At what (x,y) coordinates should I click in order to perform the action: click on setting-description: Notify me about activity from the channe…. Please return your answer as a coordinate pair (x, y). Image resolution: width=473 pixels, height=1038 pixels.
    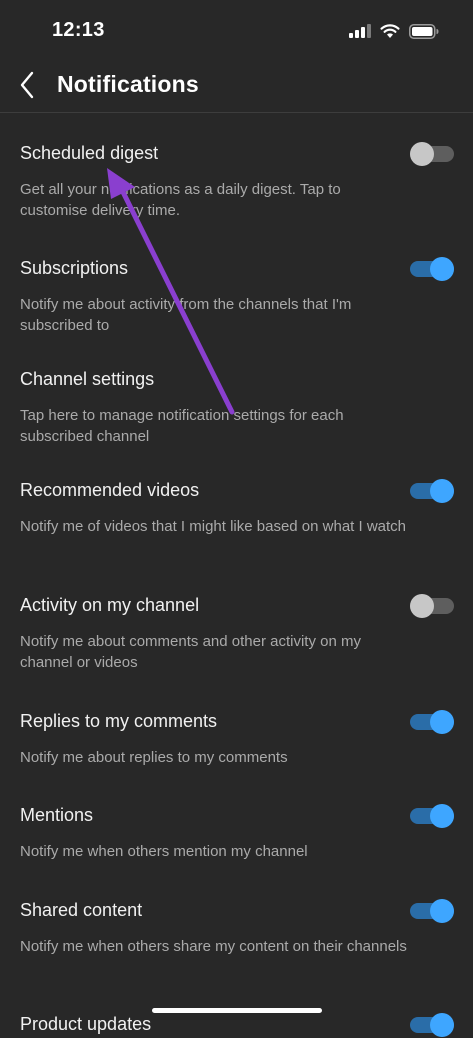
    Looking at the image, I should click on (186, 315).